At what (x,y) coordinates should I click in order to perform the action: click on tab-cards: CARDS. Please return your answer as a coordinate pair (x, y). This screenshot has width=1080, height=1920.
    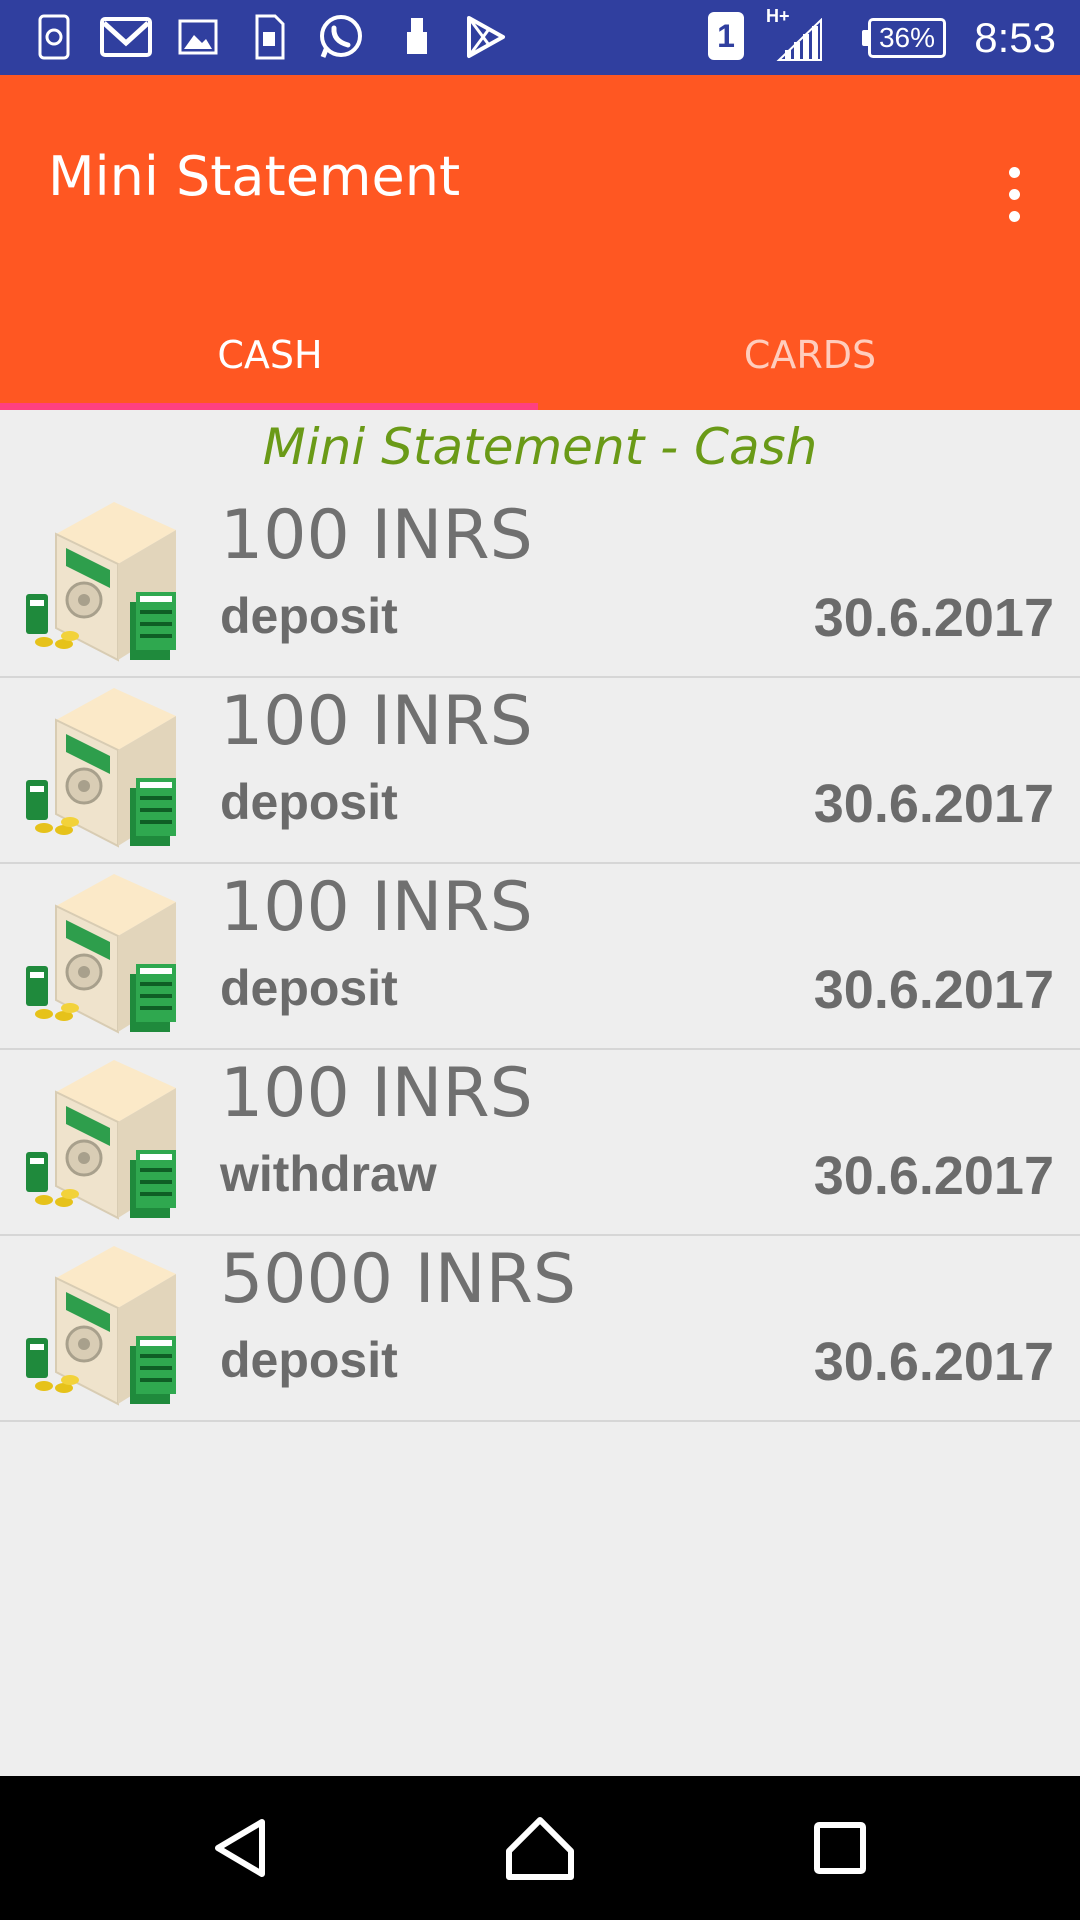
    Looking at the image, I should click on (810, 355).